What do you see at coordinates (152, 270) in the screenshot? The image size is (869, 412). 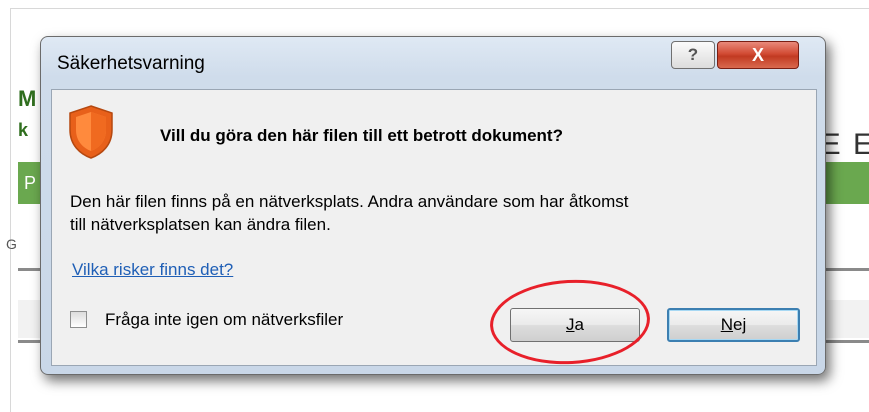 I see `risks-link: Vilka risker finns det?` at bounding box center [152, 270].